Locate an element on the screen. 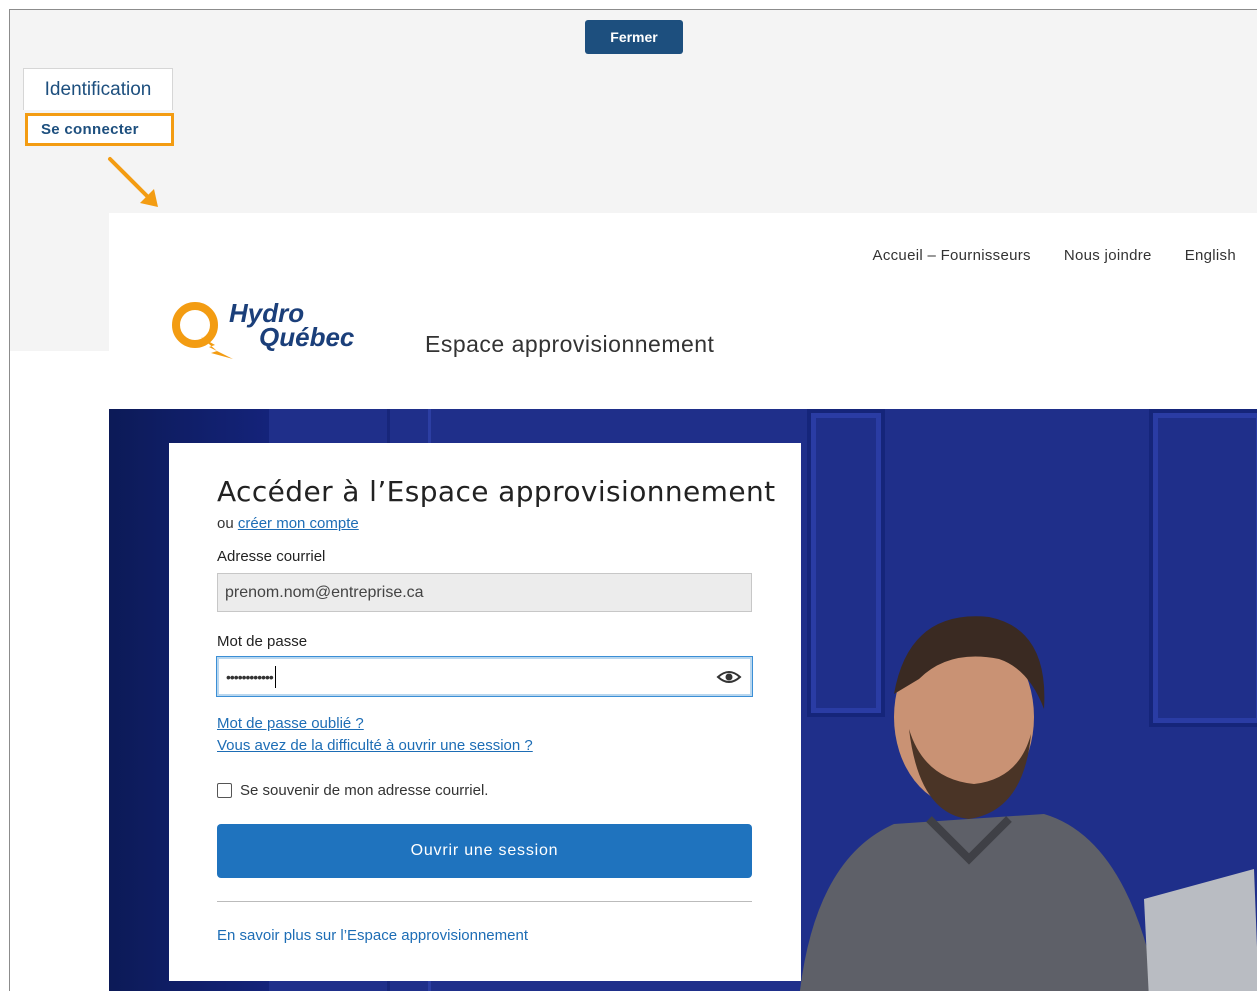  eye-icon is located at coordinates (729, 677).